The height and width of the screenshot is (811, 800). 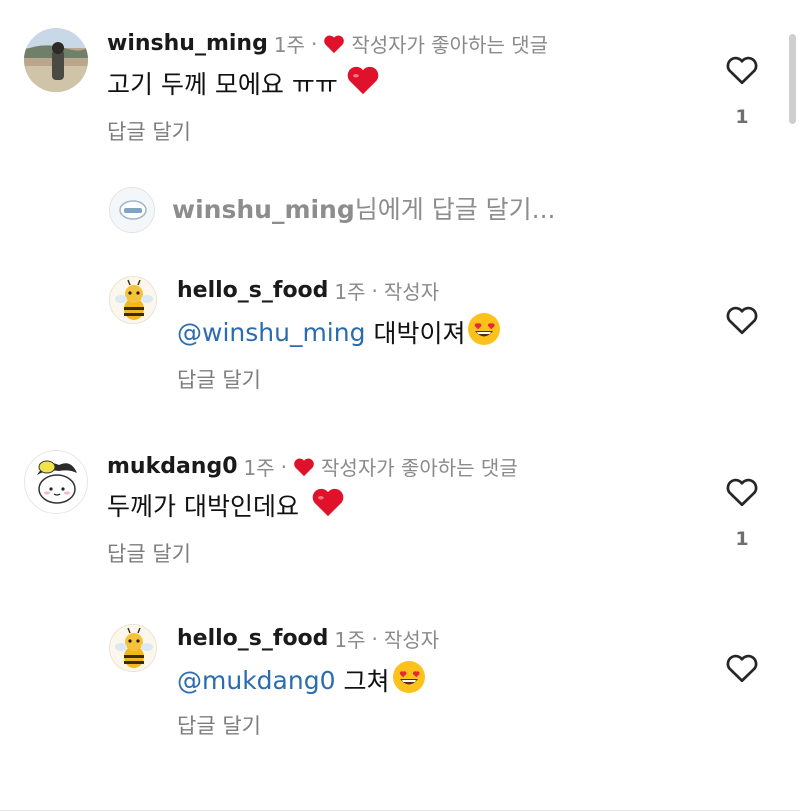 I want to click on mention-link: @winshu_ming, so click(x=271, y=332).